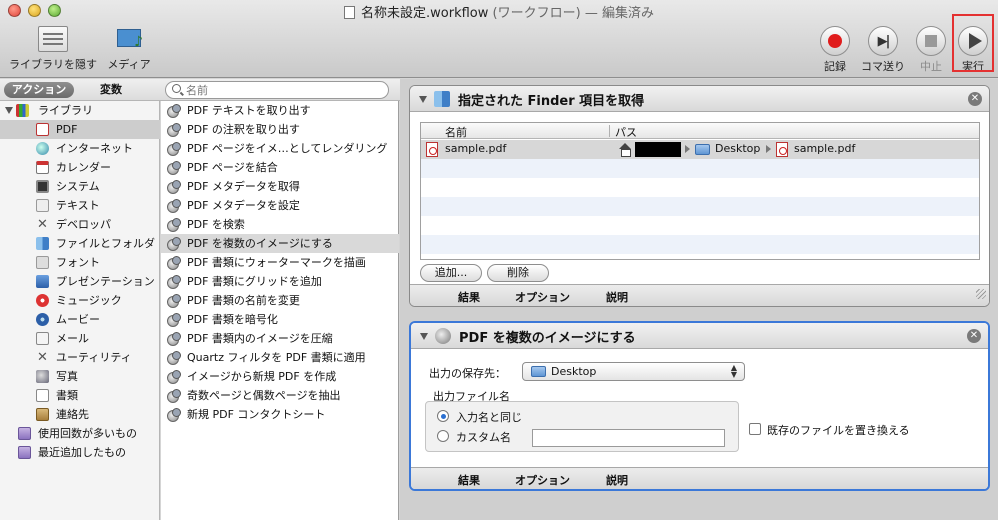  Describe the element at coordinates (80, 186) in the screenshot. I see `category-system: システム` at that location.